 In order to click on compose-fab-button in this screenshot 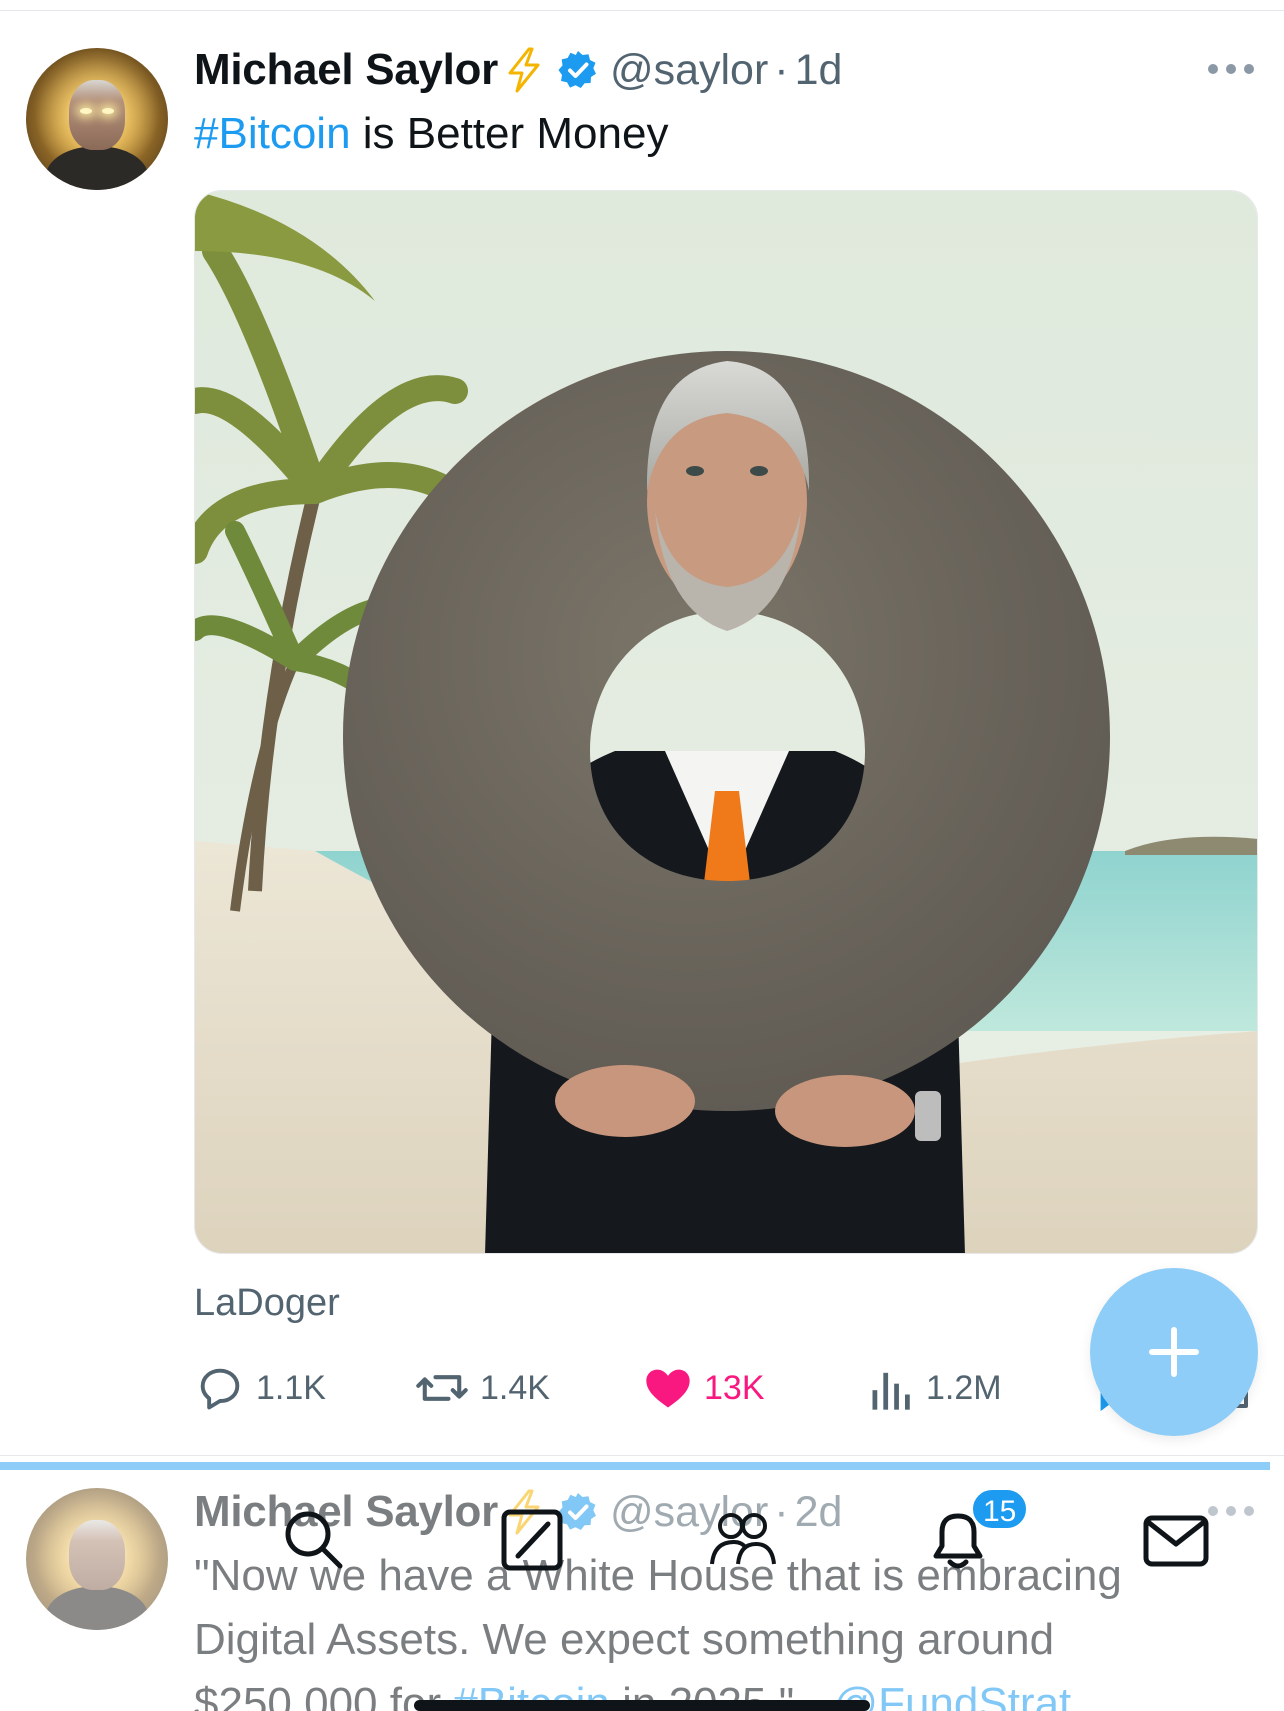, I will do `click(1174, 1352)`.